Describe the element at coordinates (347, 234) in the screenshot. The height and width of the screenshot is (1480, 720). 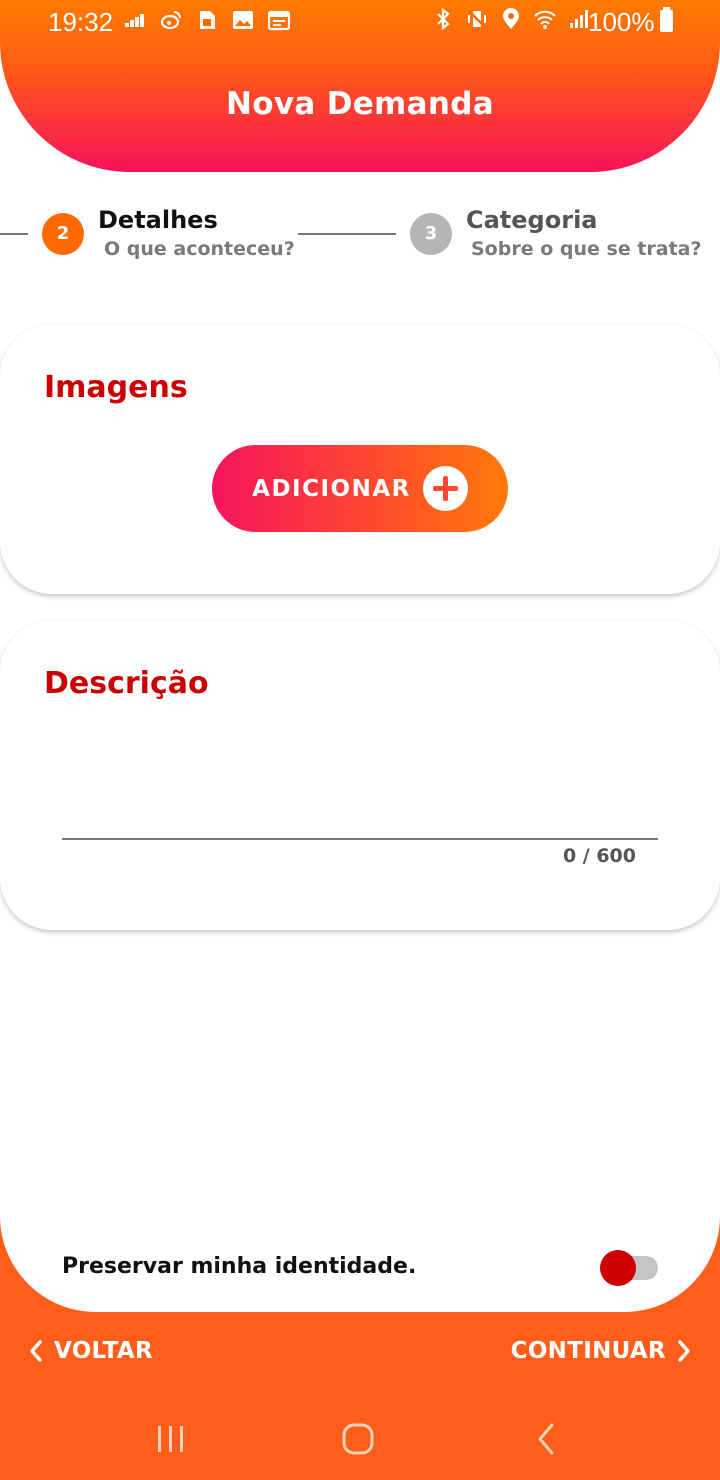
I see `stepper-connector` at that location.